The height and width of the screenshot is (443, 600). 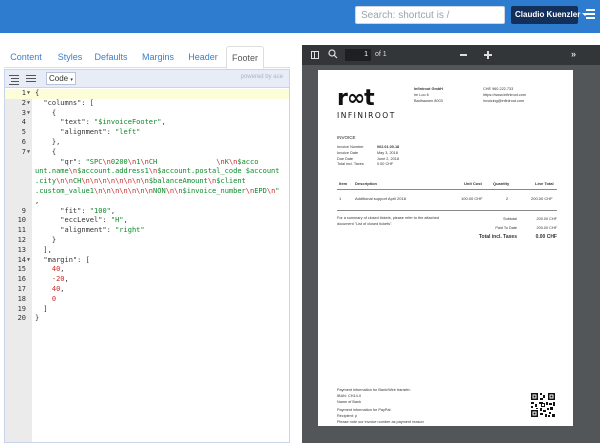 I want to click on user-name: Claudio Kuenzler, so click(x=548, y=14).